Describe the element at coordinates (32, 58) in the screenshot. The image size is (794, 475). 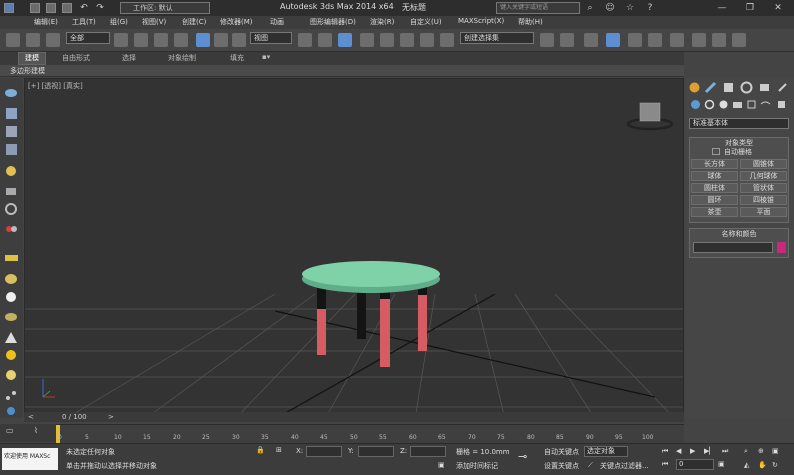
I see `tab-modeling: 建模` at that location.